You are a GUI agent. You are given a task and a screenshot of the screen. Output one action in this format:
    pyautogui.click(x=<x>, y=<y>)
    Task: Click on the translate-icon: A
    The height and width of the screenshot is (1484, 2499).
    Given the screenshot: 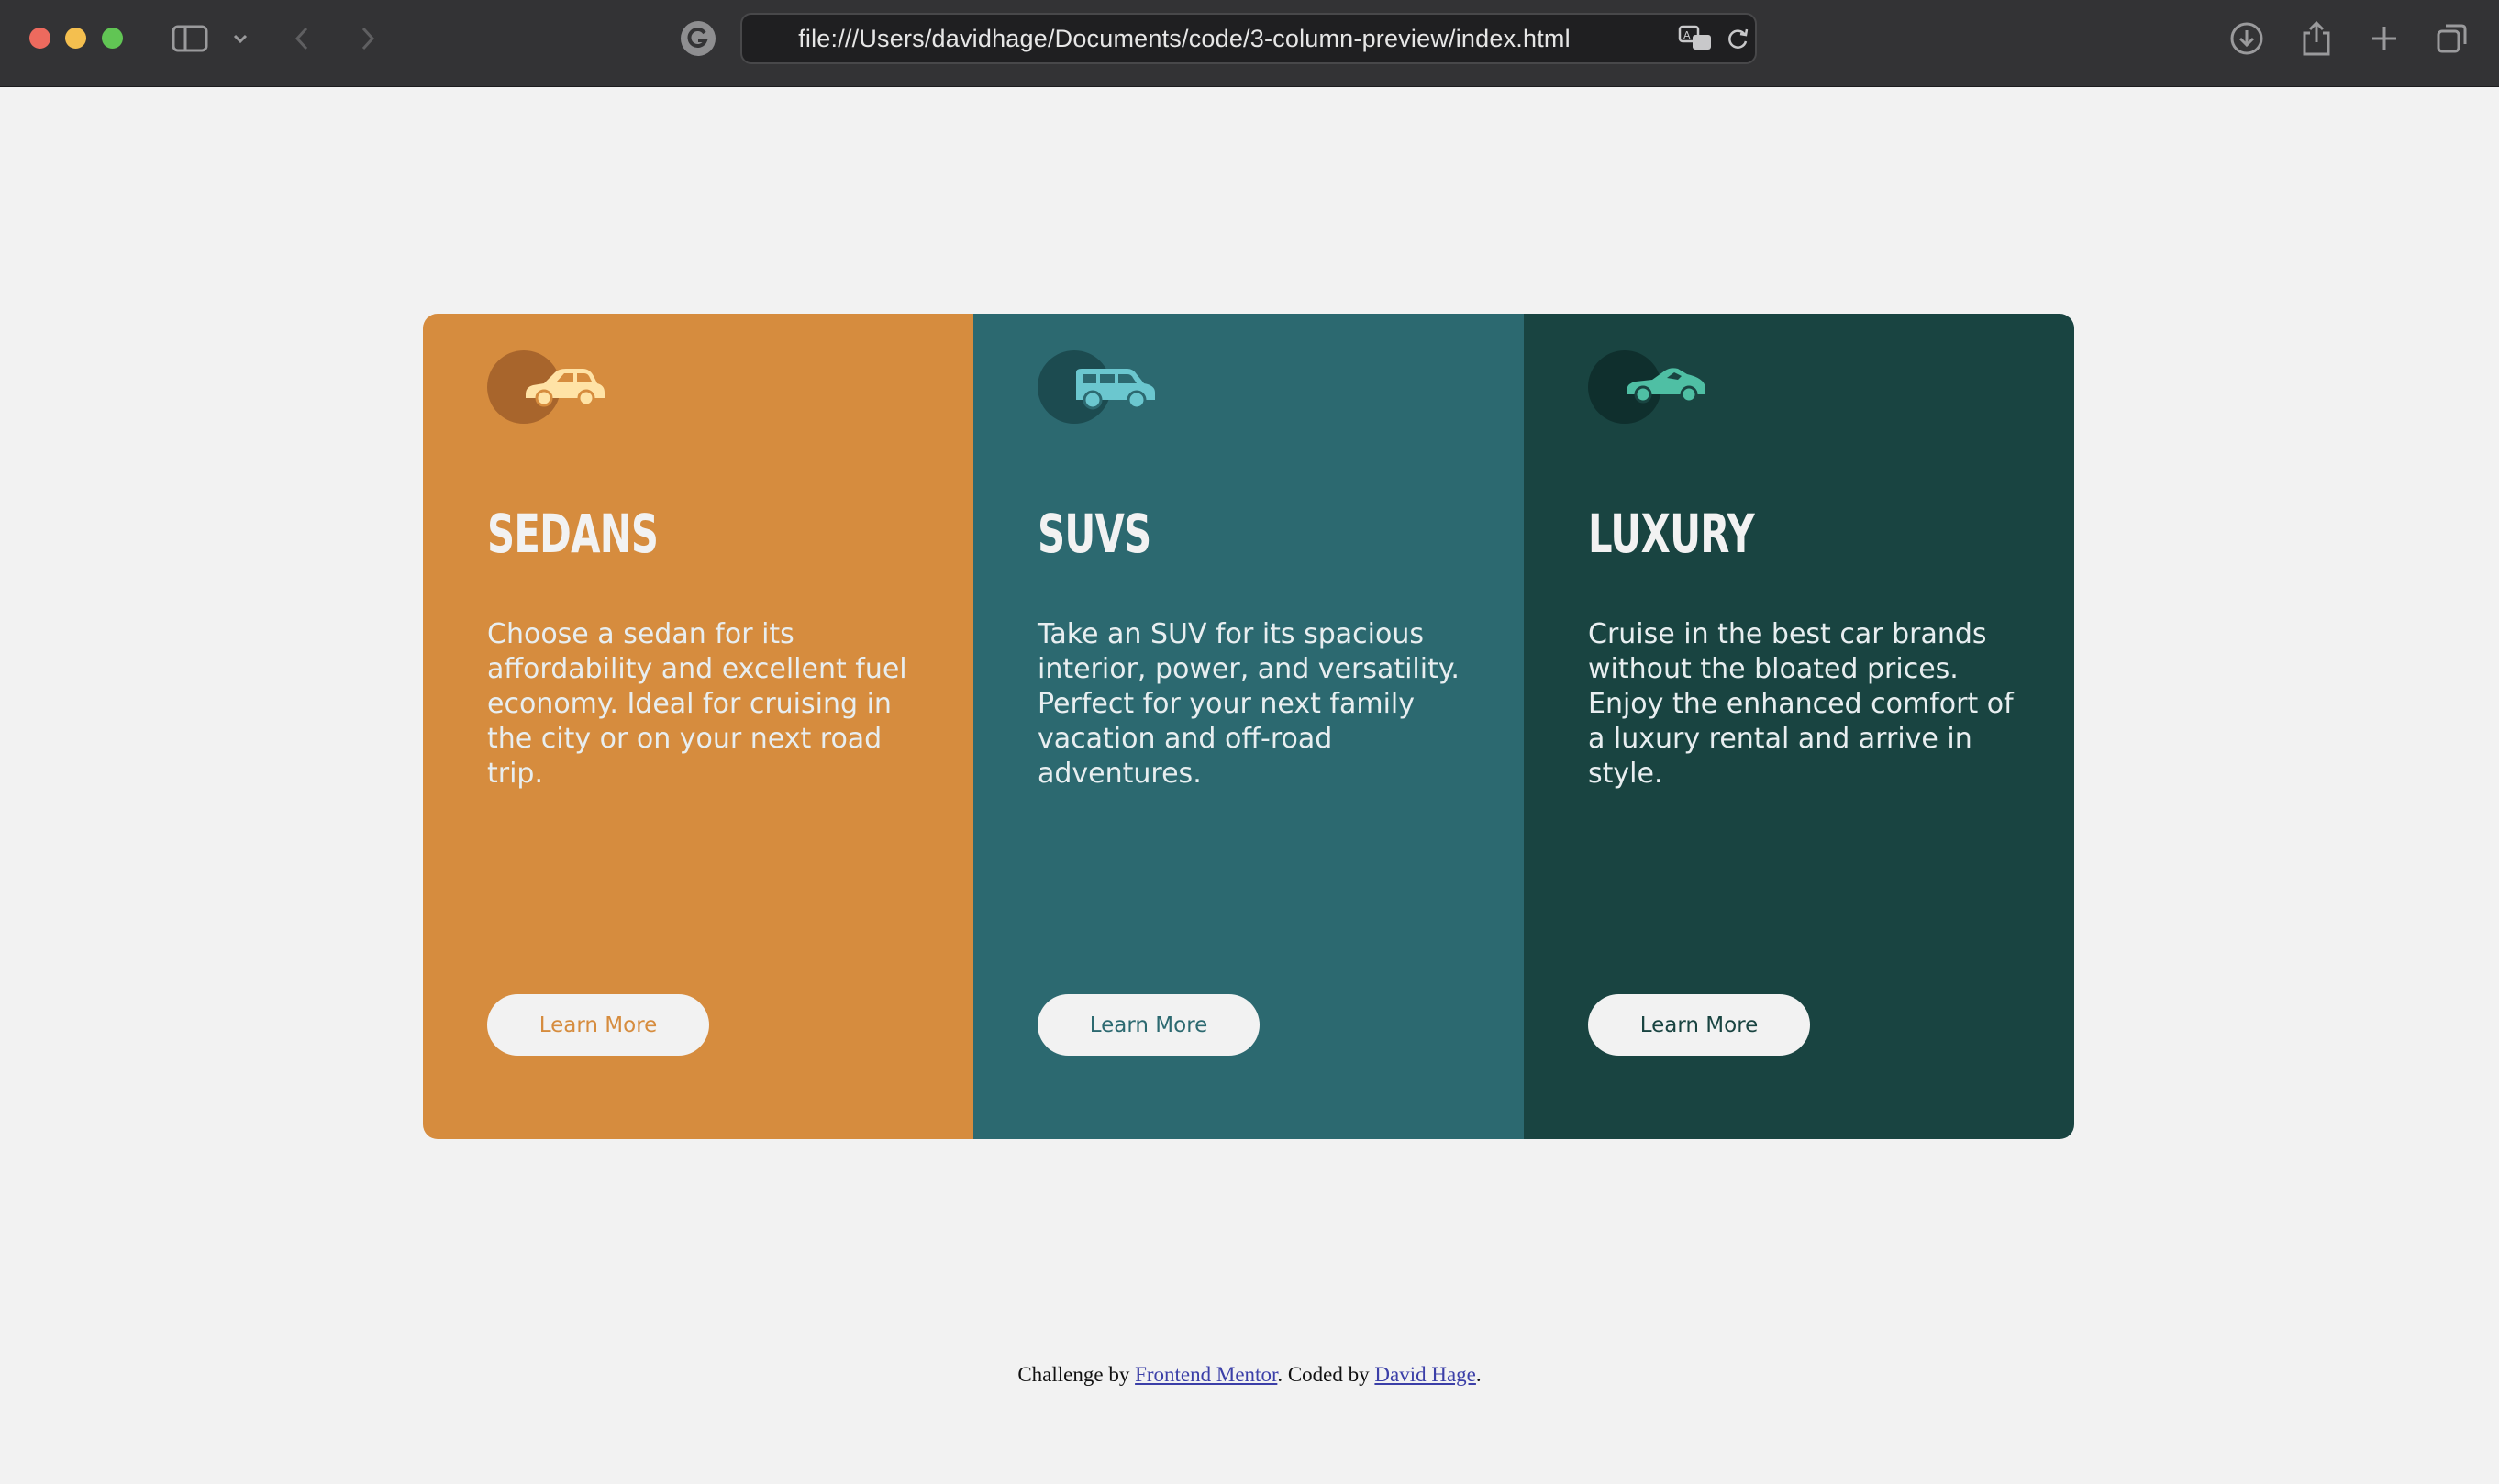 What is the action you would take?
    pyautogui.click(x=1696, y=38)
    